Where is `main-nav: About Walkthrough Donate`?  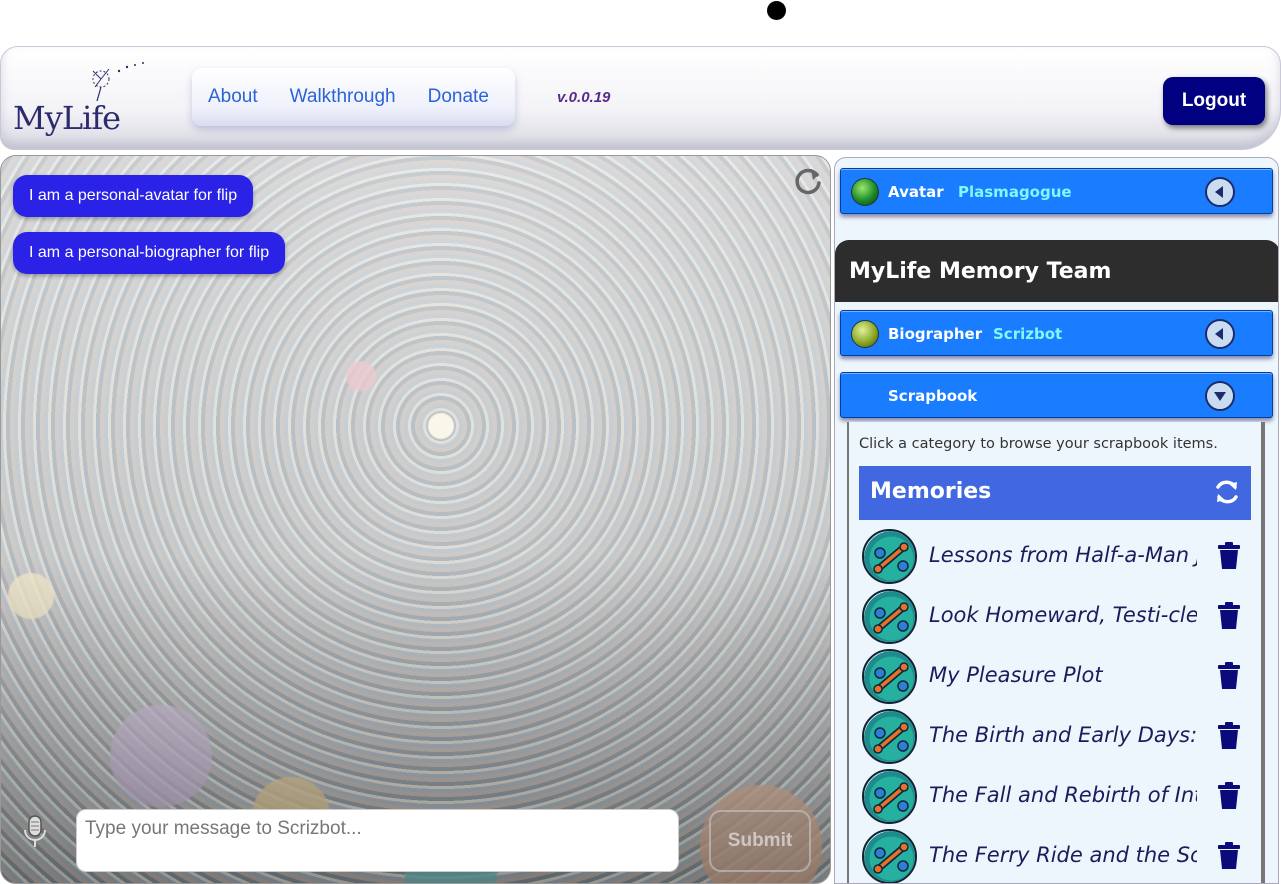 main-nav: About Walkthrough Donate is located at coordinates (353, 97).